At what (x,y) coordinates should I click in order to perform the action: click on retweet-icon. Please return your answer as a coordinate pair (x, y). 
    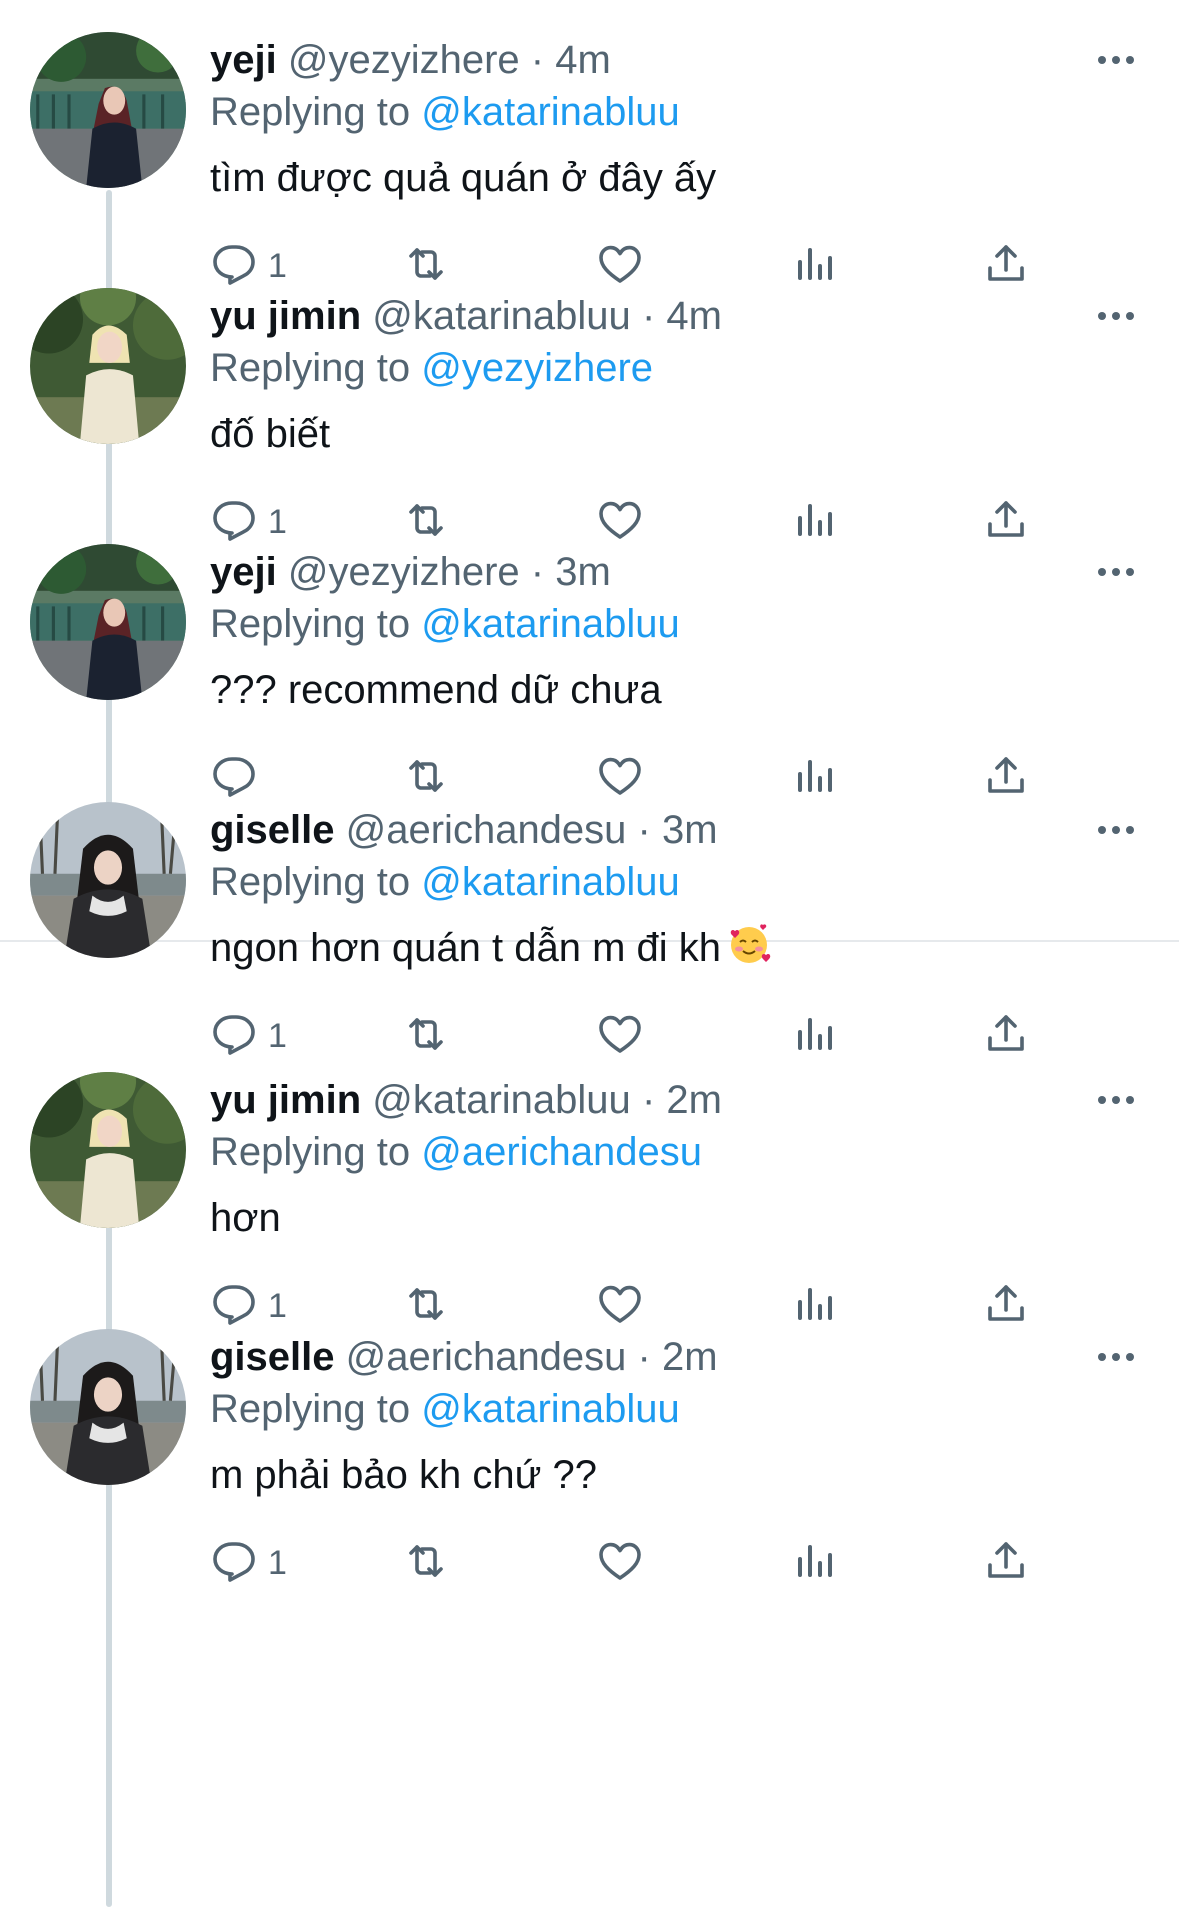
    Looking at the image, I should click on (426, 1563).